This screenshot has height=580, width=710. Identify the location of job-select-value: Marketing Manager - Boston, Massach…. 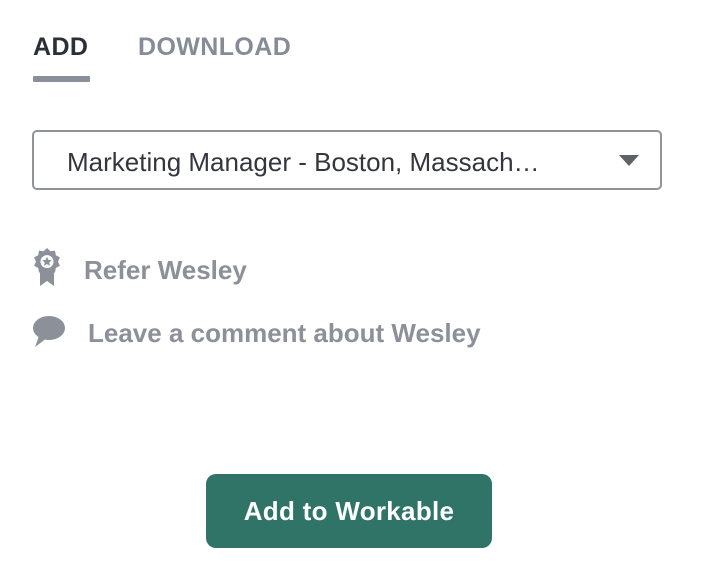
(303, 162).